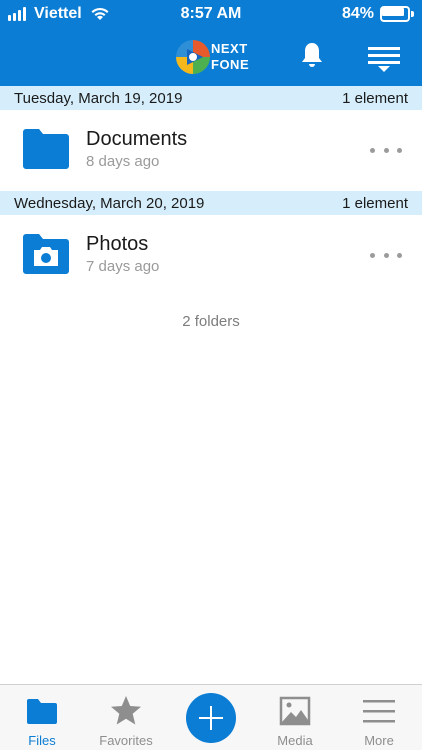 This screenshot has height=750, width=422. What do you see at coordinates (211, 98) in the screenshot?
I see `section-header-march-19: Tuesday, March 19, 2019 1 element` at bounding box center [211, 98].